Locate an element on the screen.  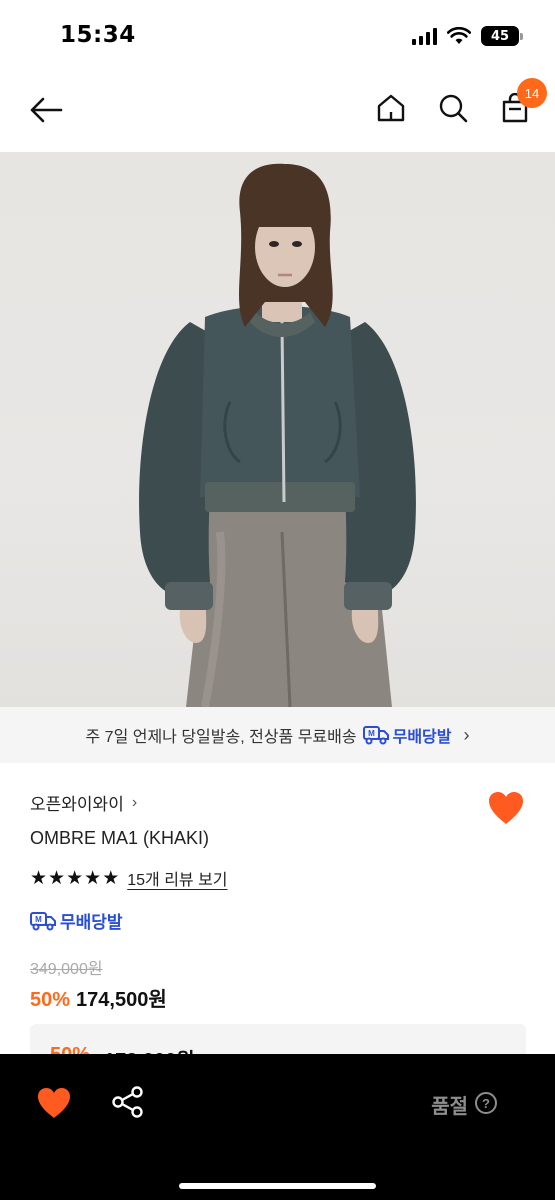
free-shipping-label: 무배당발 is located at coordinates (91, 922).